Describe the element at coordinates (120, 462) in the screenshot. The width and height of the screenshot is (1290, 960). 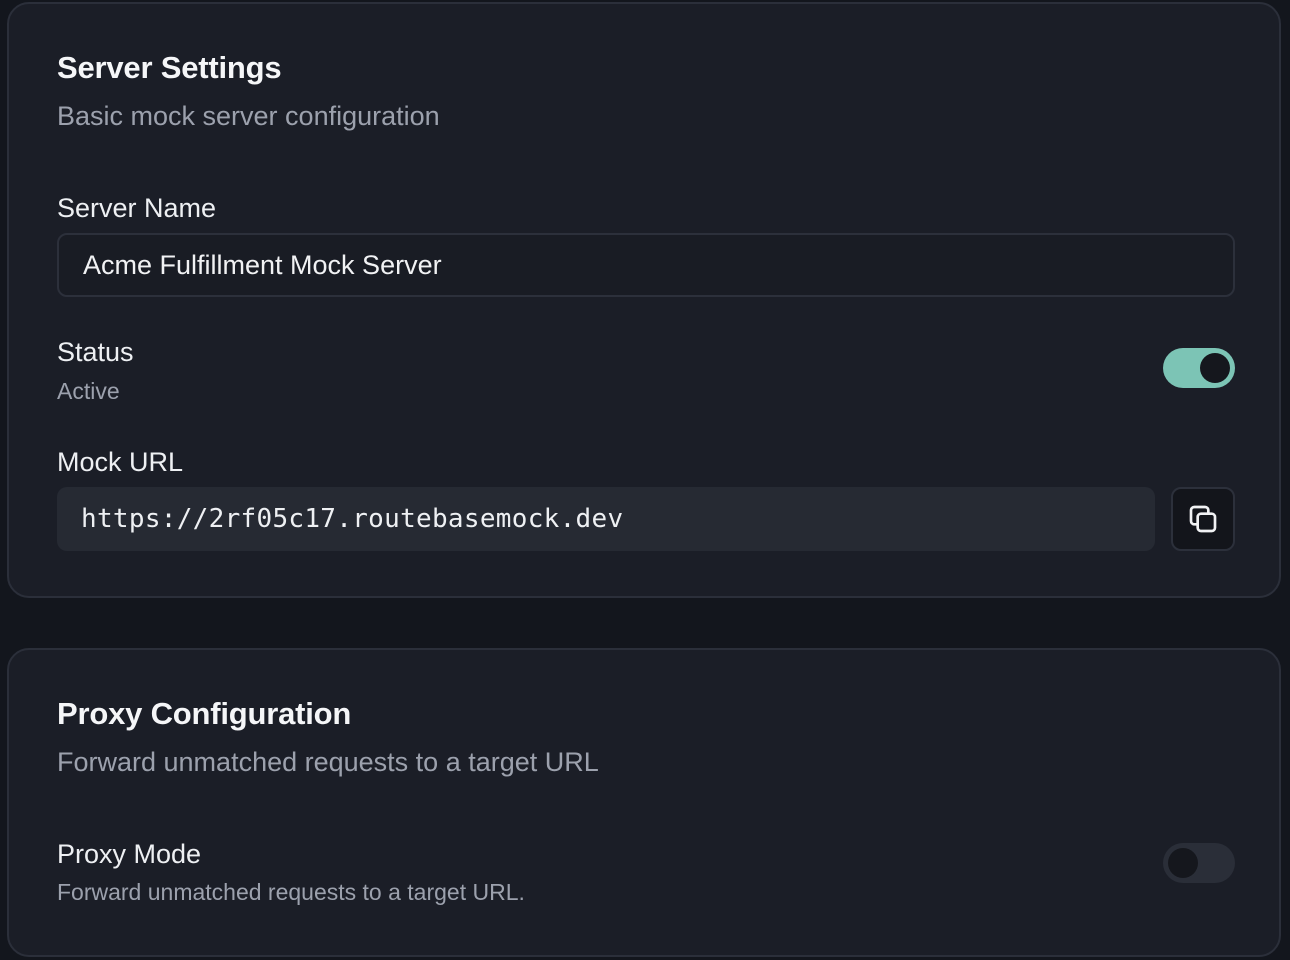
I see `mock-url-label: Mock URL` at that location.